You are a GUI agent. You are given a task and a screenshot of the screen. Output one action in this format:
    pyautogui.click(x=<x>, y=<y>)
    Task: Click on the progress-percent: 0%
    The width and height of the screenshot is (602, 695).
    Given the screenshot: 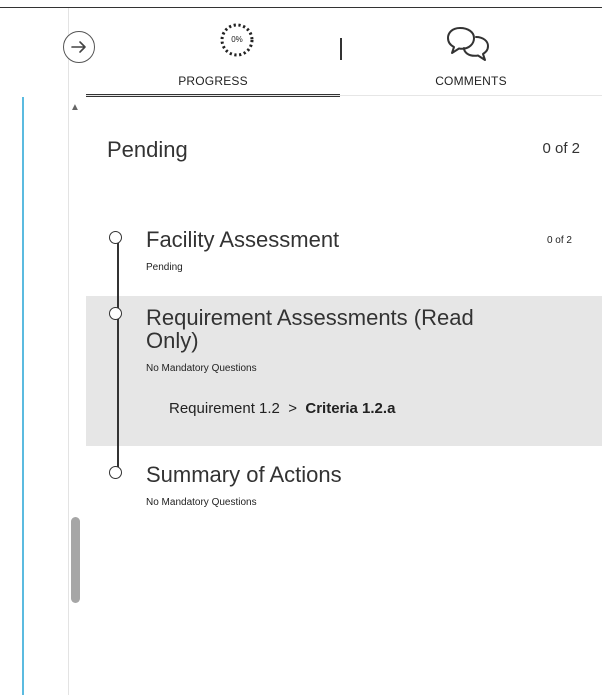 What is the action you would take?
    pyautogui.click(x=237, y=39)
    